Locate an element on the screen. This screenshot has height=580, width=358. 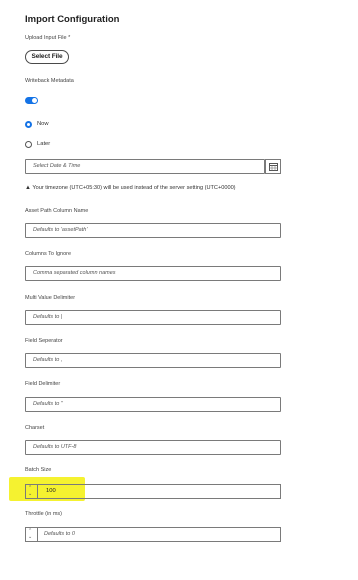
batch-size-stepper: ⌃ ⌄ is located at coordinates (31, 491).